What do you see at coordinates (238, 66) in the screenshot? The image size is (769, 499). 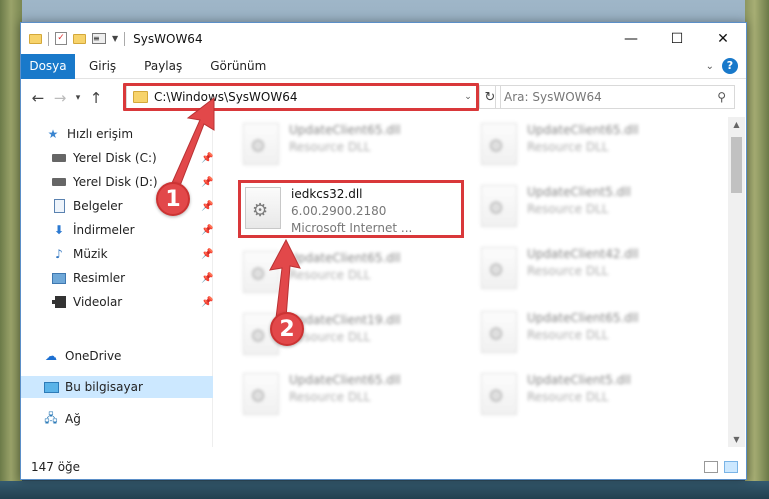 I see `tab-view: Görünüm` at bounding box center [238, 66].